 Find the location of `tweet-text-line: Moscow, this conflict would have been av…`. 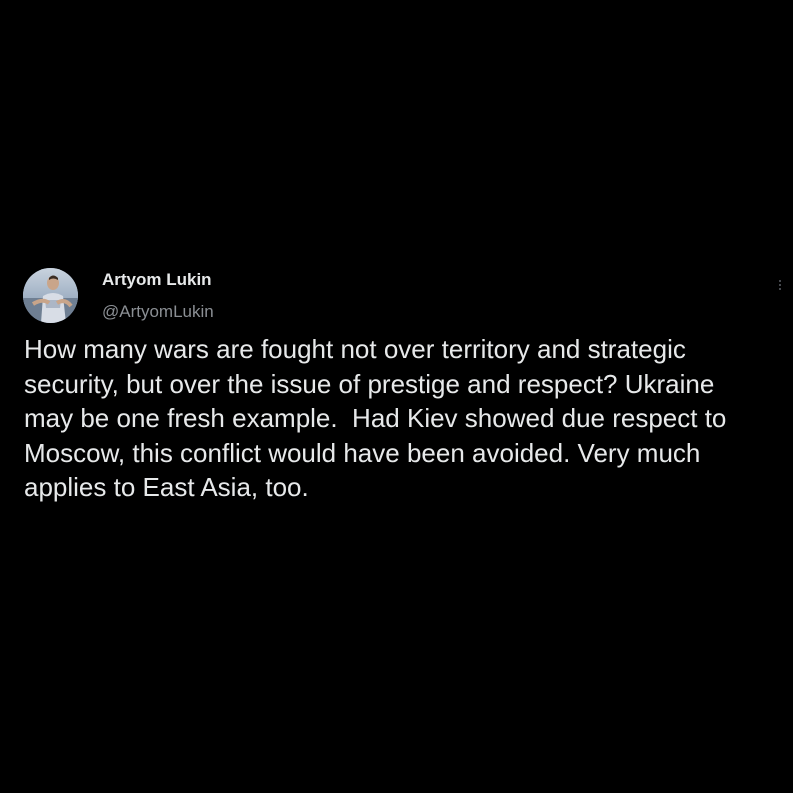

tweet-text-line: Moscow, this conflict would have been av… is located at coordinates (362, 452).